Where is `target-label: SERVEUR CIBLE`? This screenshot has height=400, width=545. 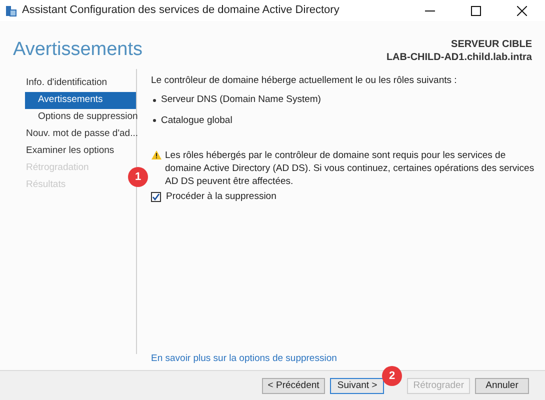
target-label: SERVEUR CIBLE is located at coordinates (491, 44).